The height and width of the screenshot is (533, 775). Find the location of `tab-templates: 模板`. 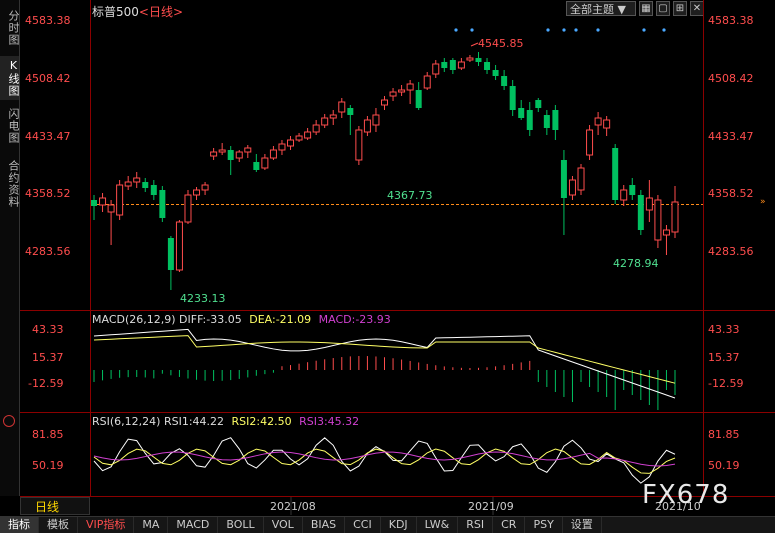

tab-templates: 模板 is located at coordinates (58, 525).